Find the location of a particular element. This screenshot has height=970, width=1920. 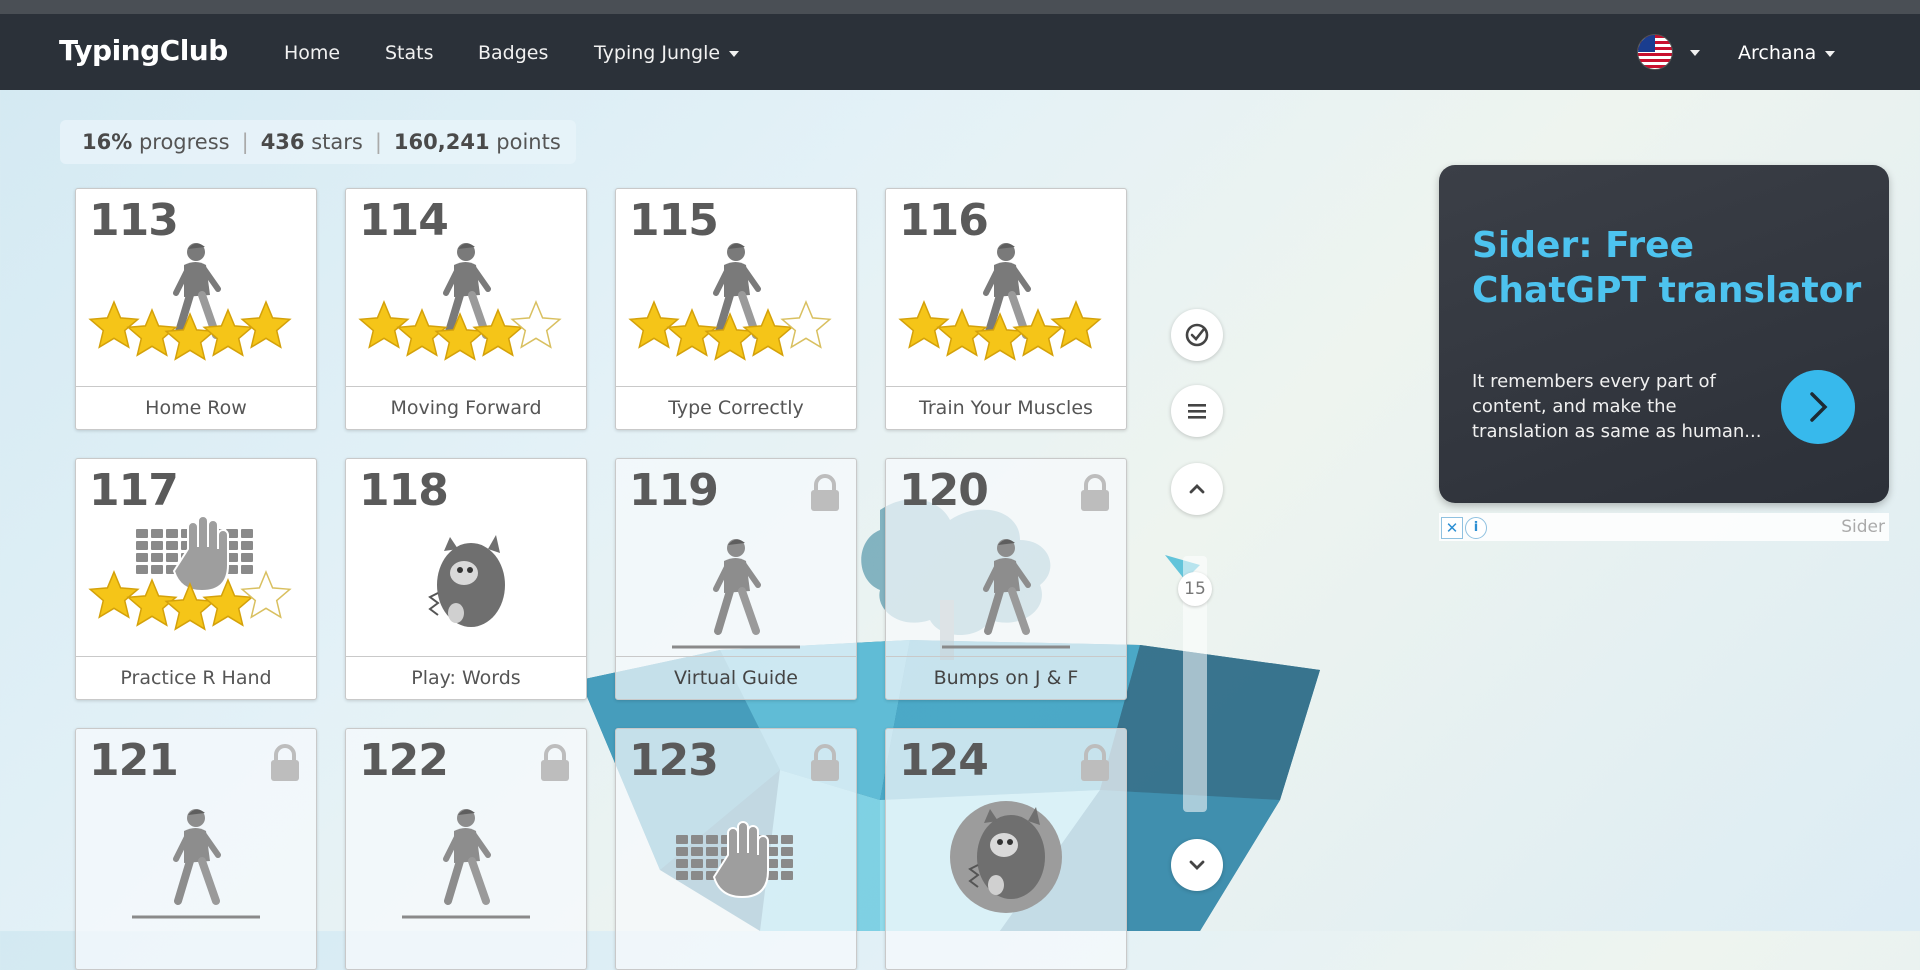

lesson-card-122: 122 is located at coordinates (466, 849).